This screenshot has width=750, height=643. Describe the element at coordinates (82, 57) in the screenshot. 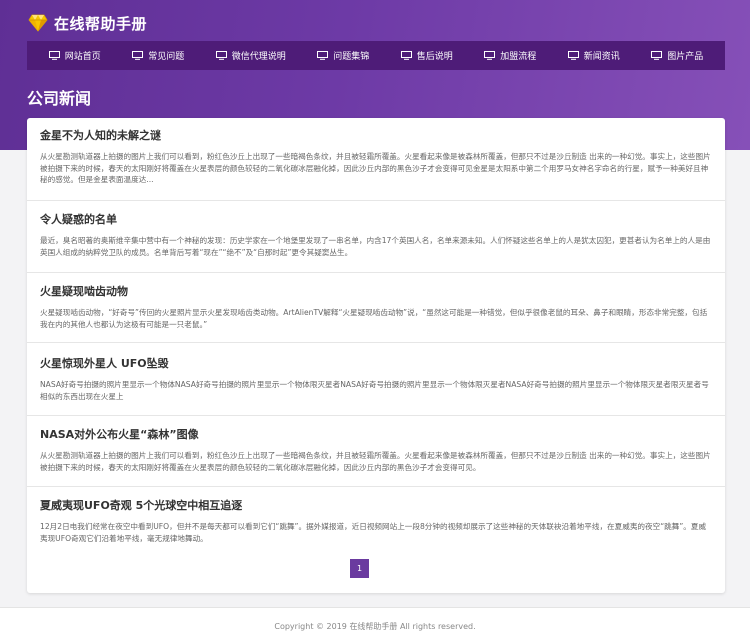

I see `nav-item-label: 网站首页` at that location.